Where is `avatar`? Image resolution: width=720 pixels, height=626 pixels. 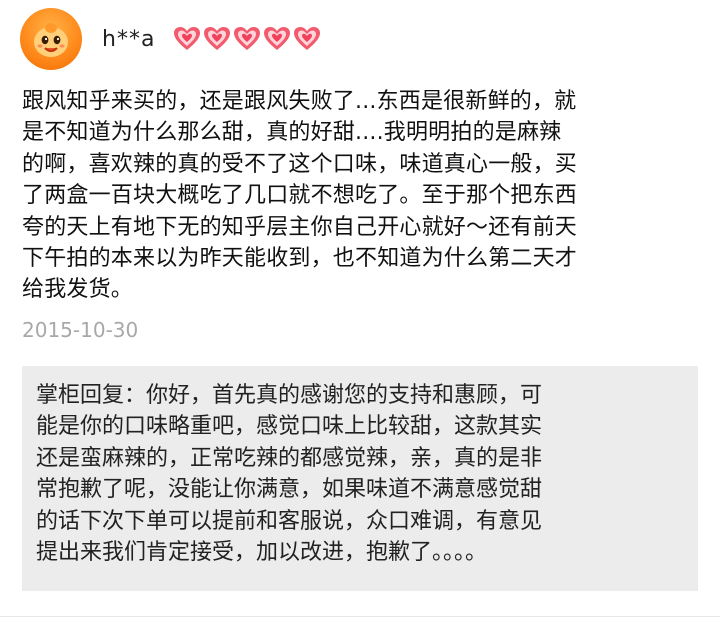 avatar is located at coordinates (51, 39).